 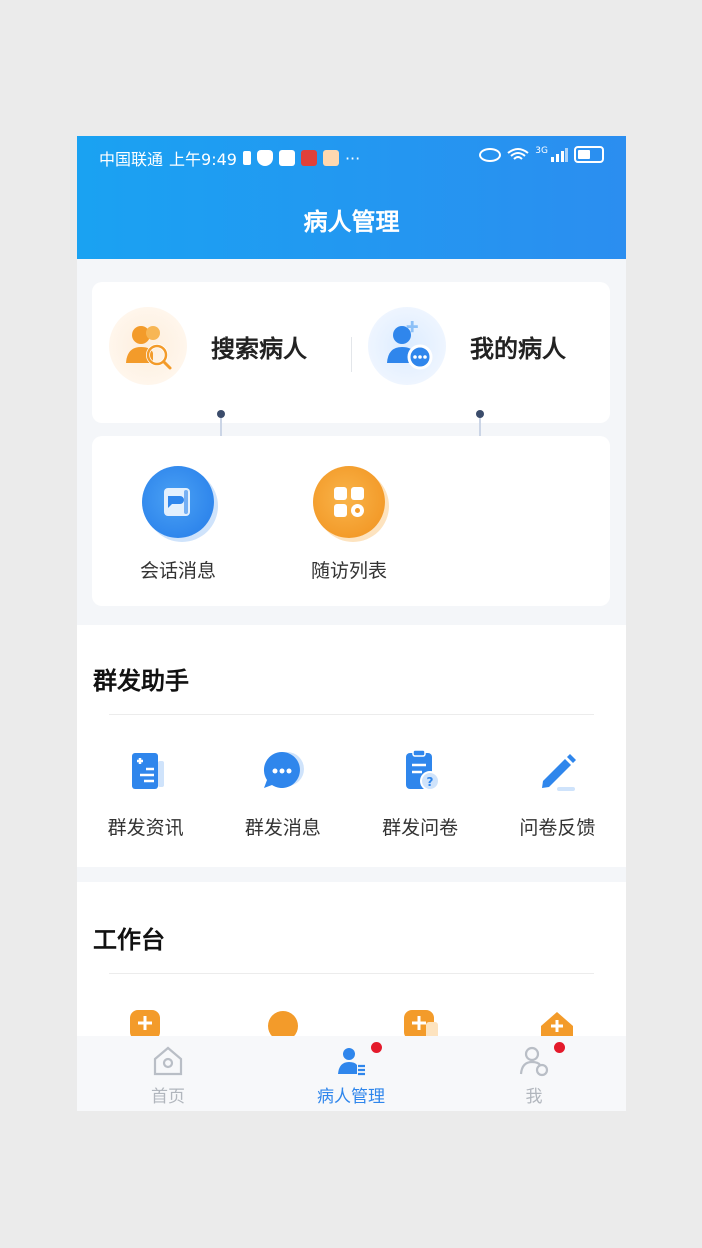 I want to click on conversation-label: 会话消息, so click(x=177, y=571).